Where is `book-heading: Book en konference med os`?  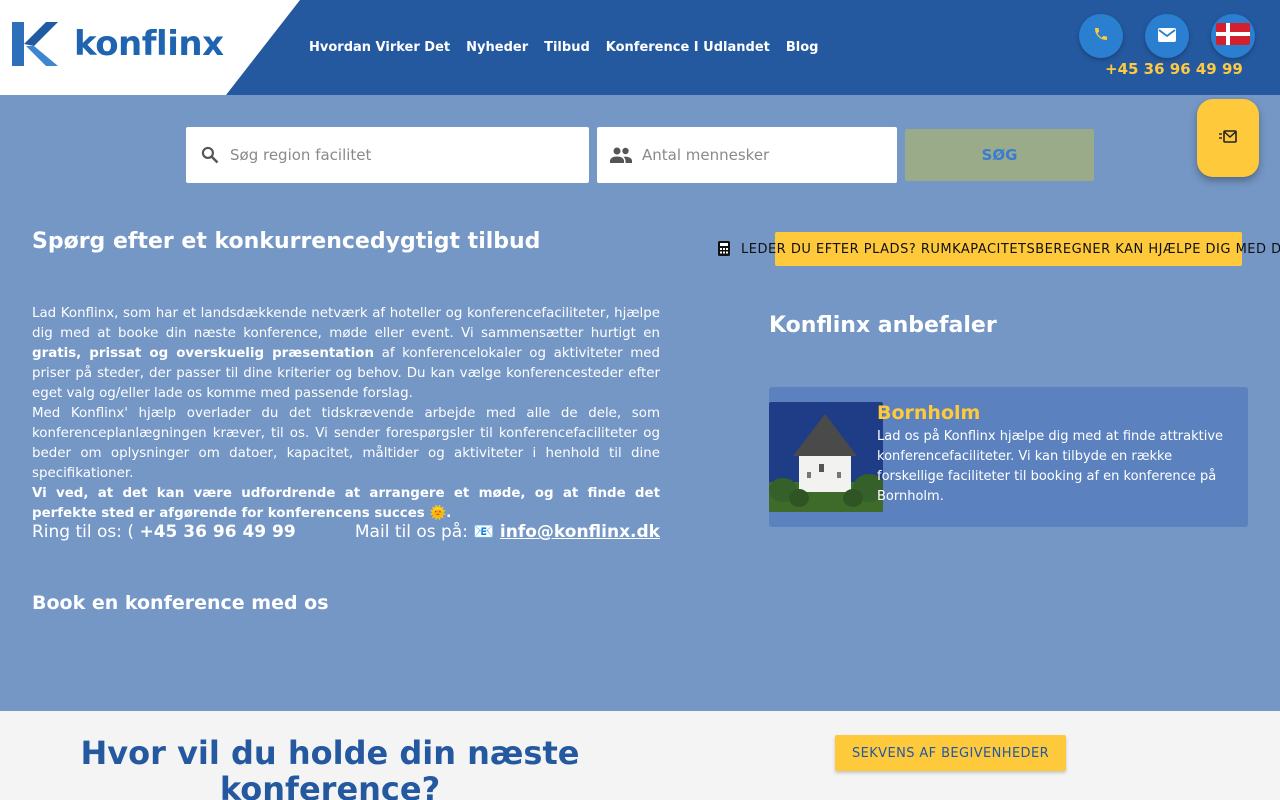
book-heading: Book en konference med os is located at coordinates (180, 603).